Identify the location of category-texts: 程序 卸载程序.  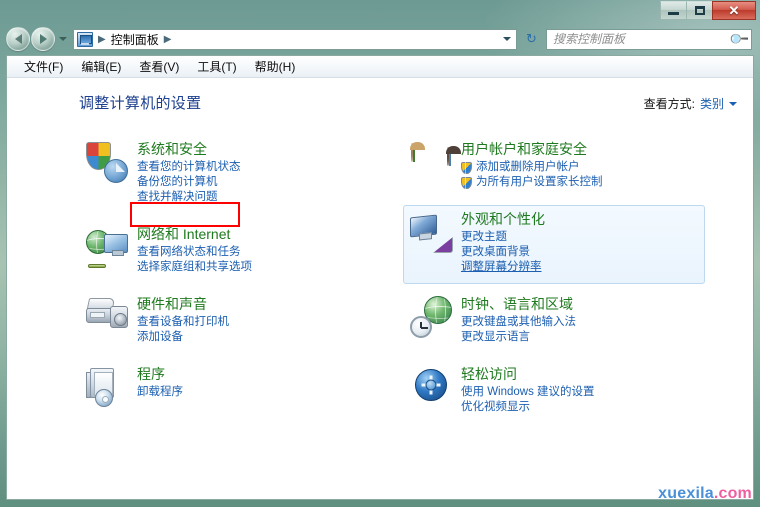
(160, 386).